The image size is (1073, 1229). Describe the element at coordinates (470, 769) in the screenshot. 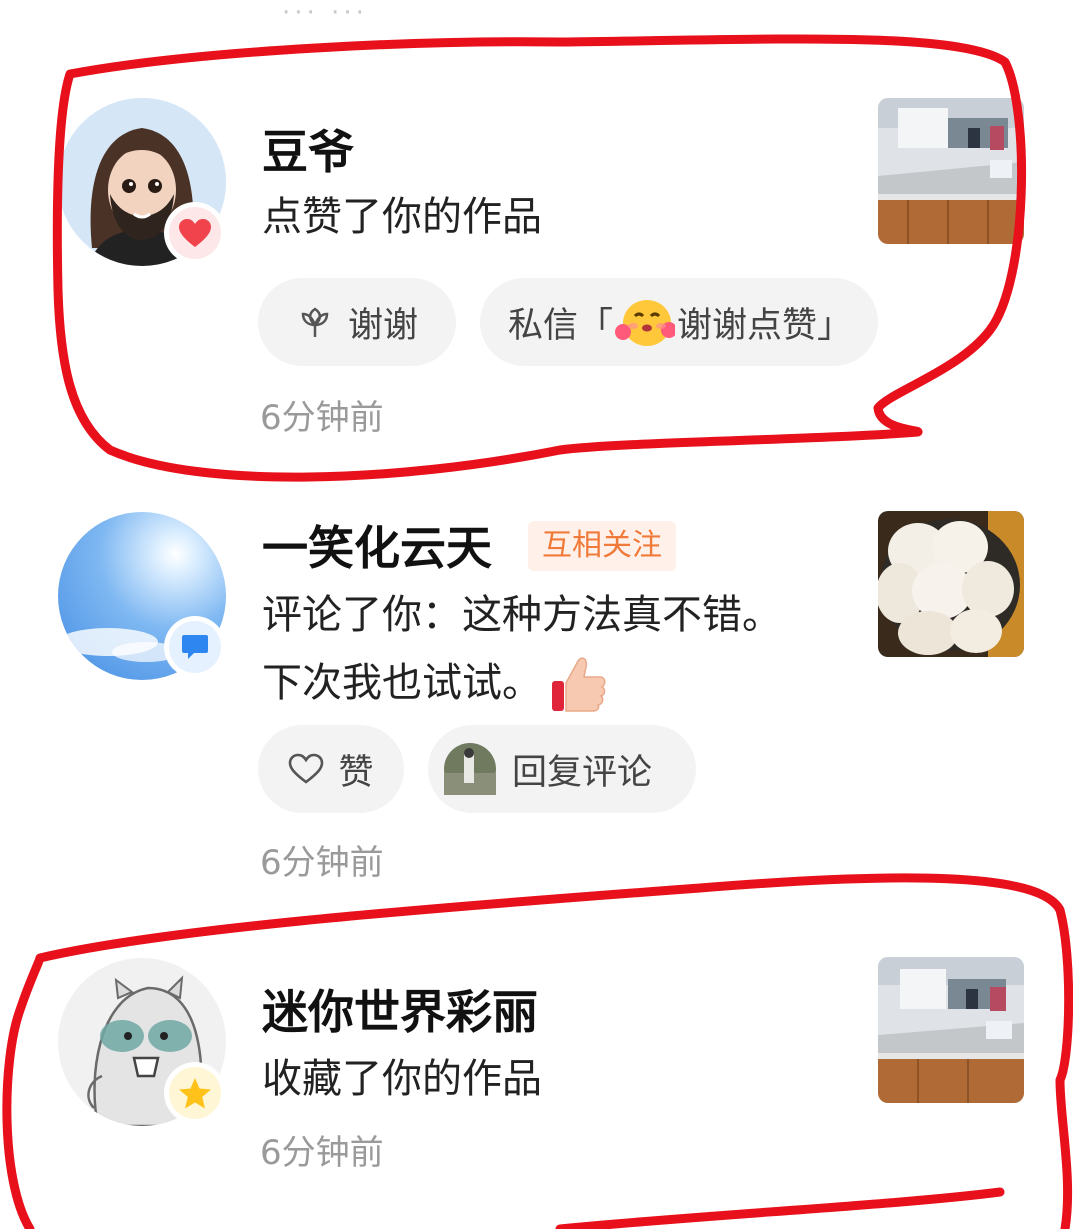

I see `mini-avatar` at that location.